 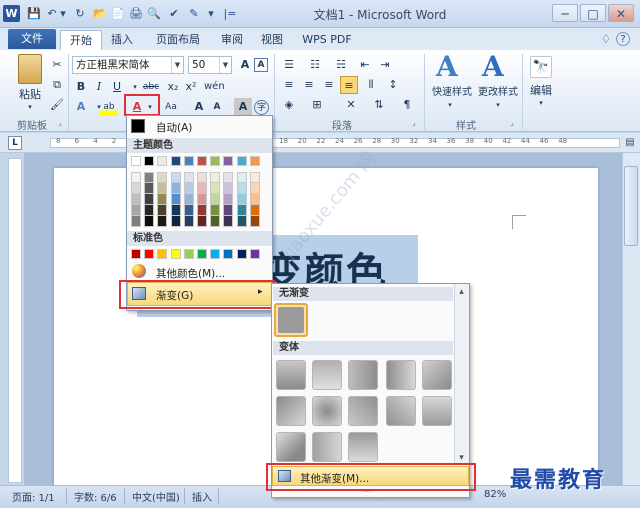 I want to click on numbering-icon: ☷, so click(x=315, y=65).